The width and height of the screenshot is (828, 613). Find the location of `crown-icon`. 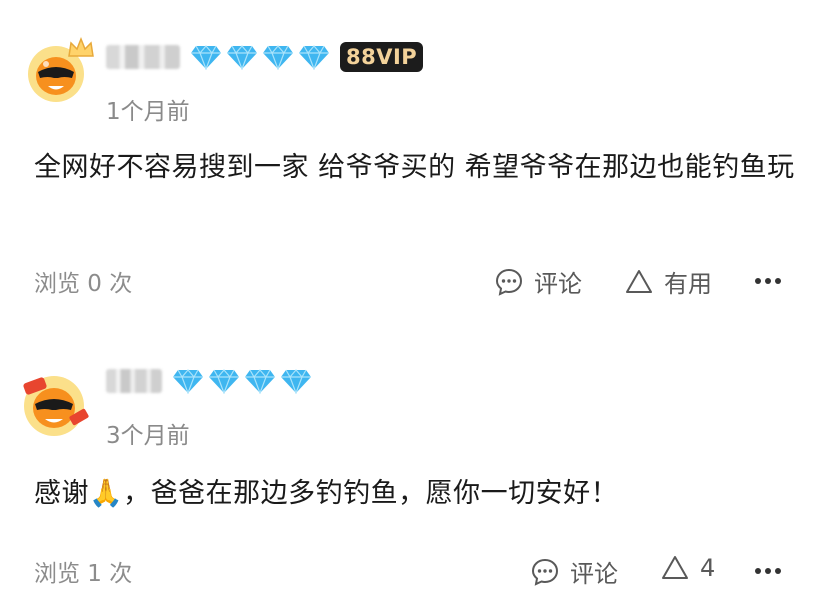

crown-icon is located at coordinates (81, 46).